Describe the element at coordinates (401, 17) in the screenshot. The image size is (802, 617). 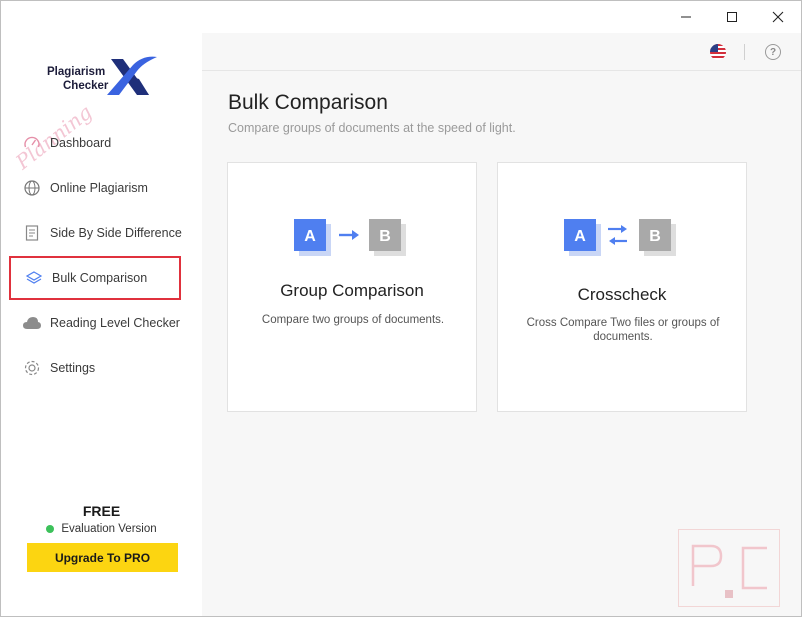
I see `title-bar` at that location.